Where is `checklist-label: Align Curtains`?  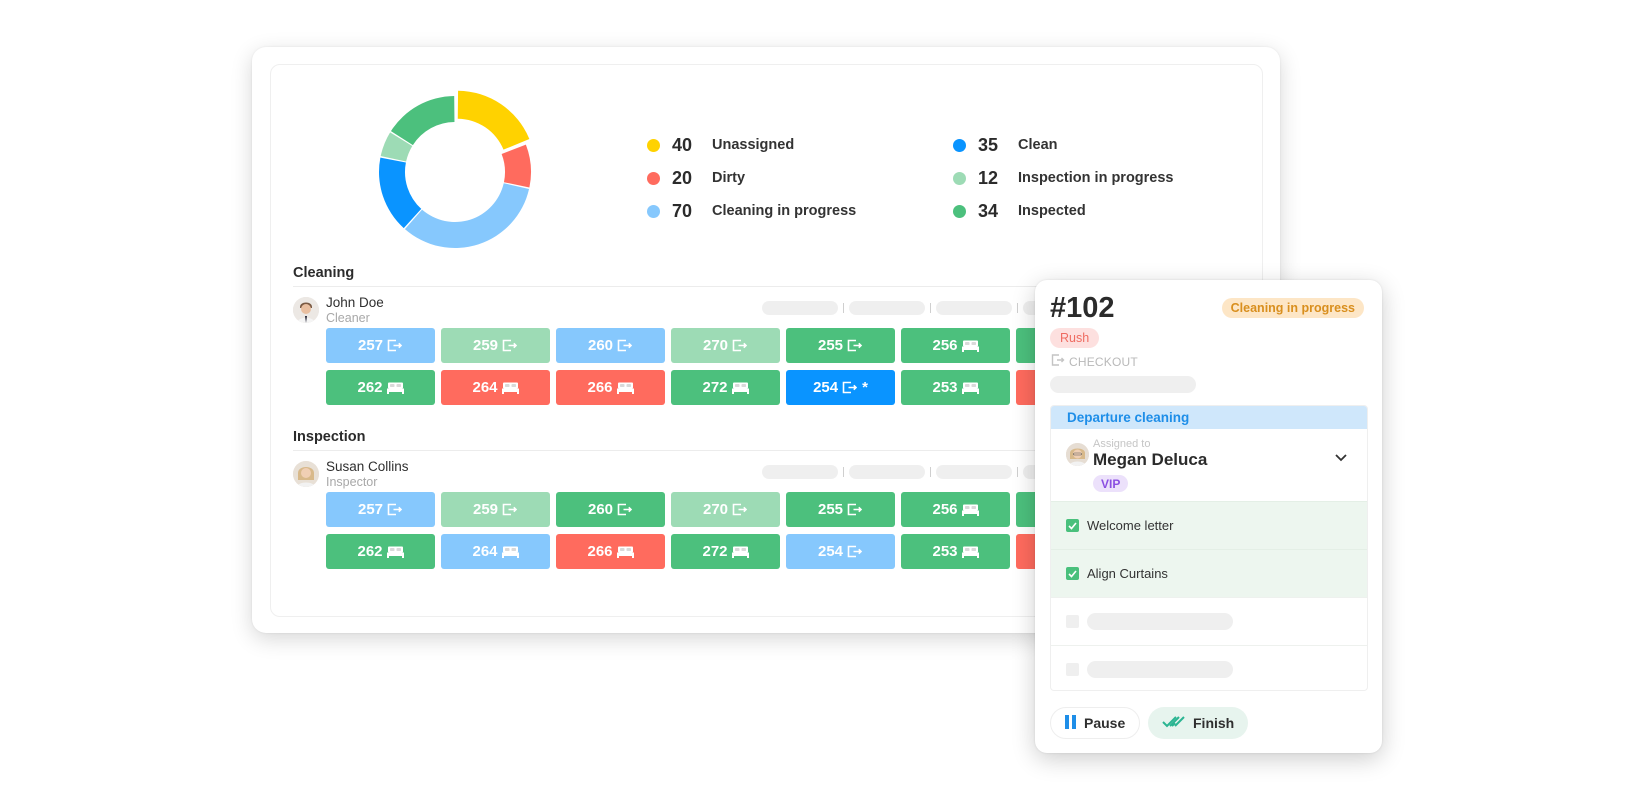
checklist-label: Align Curtains is located at coordinates (1127, 573).